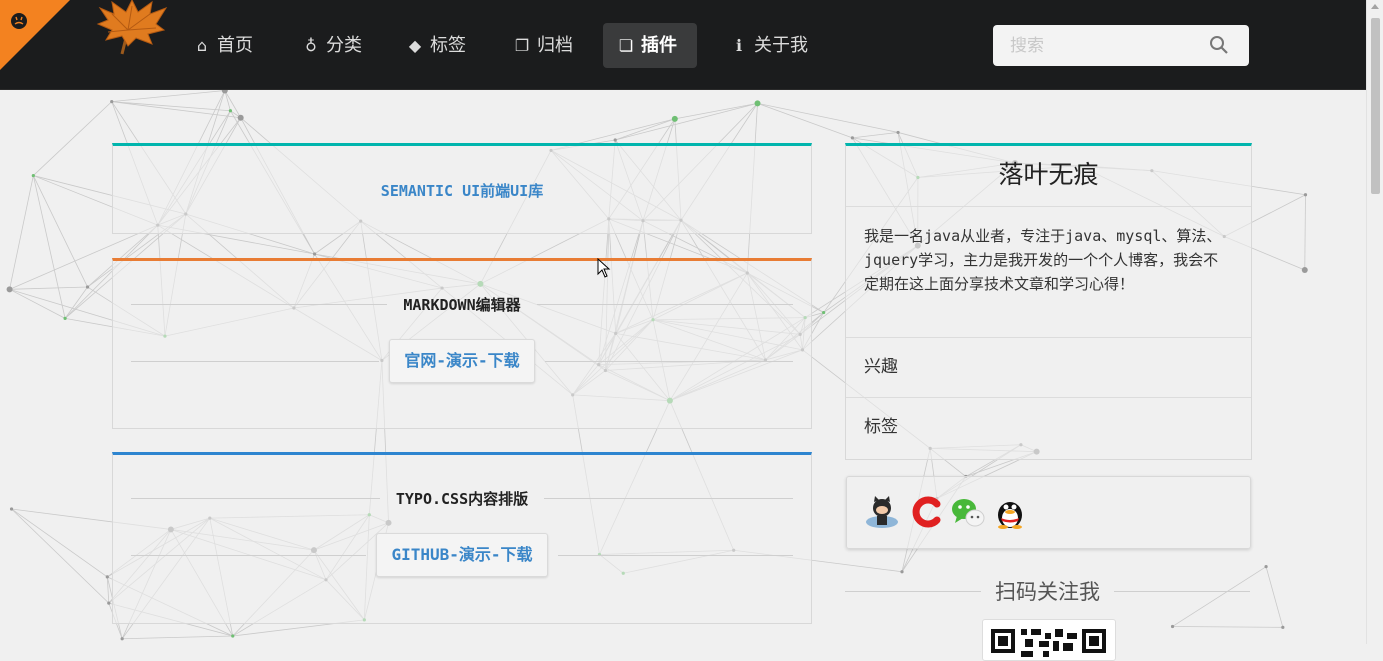 The height and width of the screenshot is (661, 1383). What do you see at coordinates (311, 45) in the screenshot?
I see `lightbulb-icon: ♁` at bounding box center [311, 45].